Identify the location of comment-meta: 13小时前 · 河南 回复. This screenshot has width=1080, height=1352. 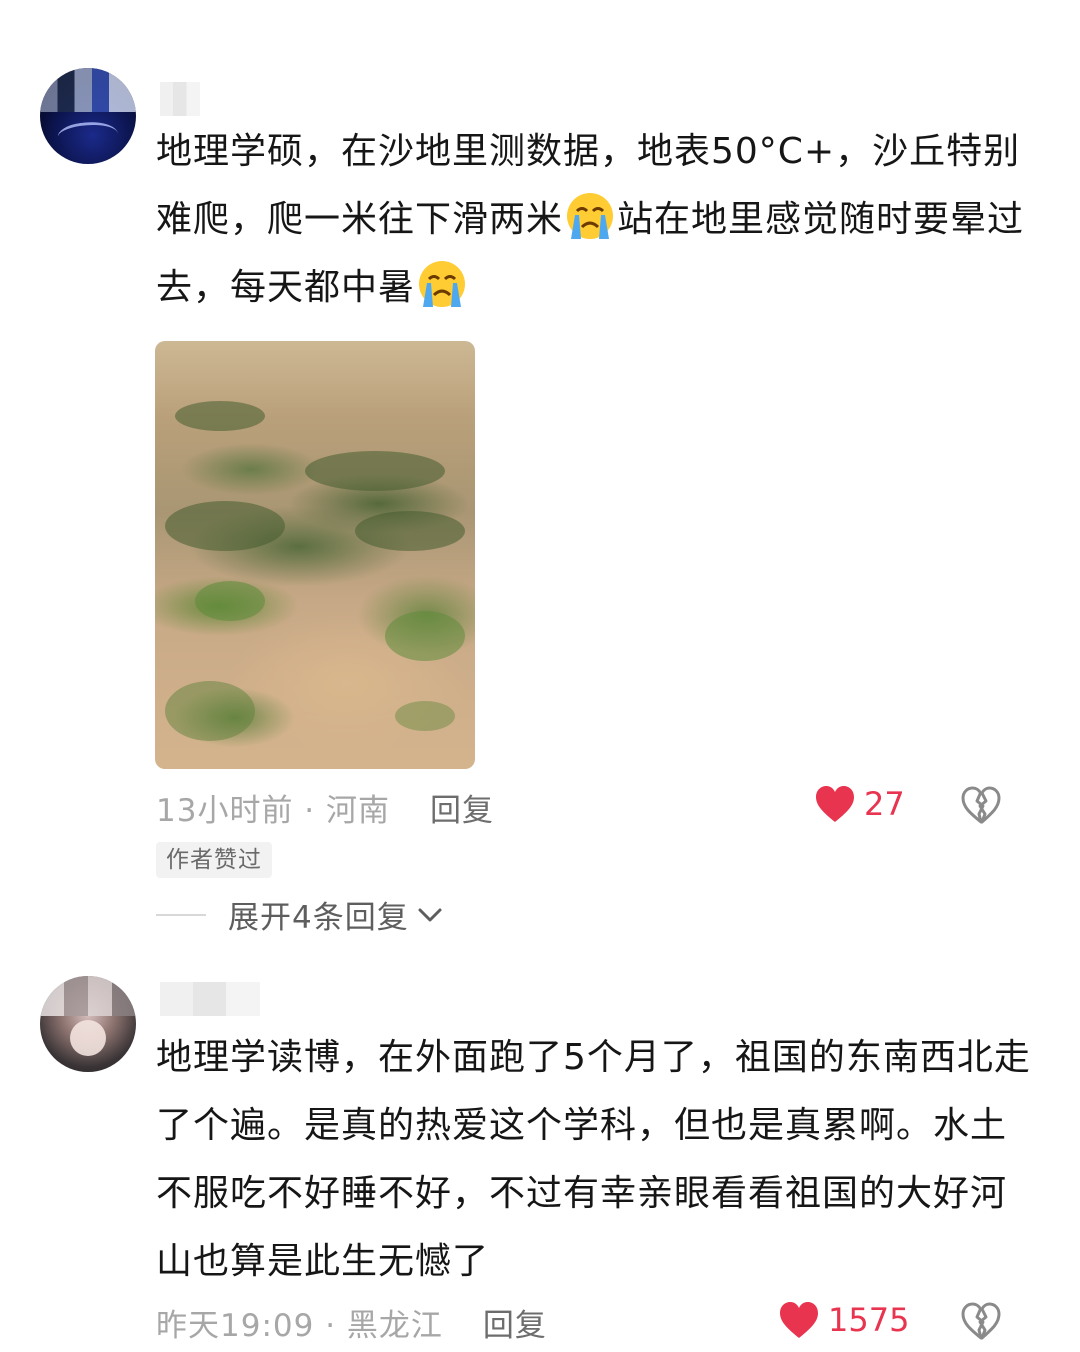
(325, 807).